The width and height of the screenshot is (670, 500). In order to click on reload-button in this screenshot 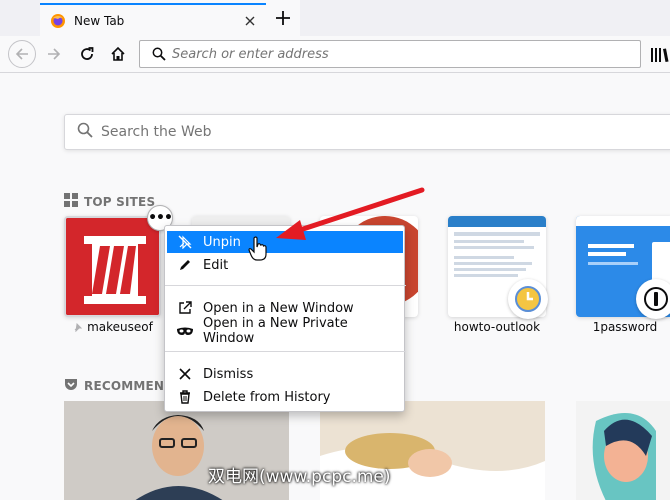, I will do `click(87, 54)`.